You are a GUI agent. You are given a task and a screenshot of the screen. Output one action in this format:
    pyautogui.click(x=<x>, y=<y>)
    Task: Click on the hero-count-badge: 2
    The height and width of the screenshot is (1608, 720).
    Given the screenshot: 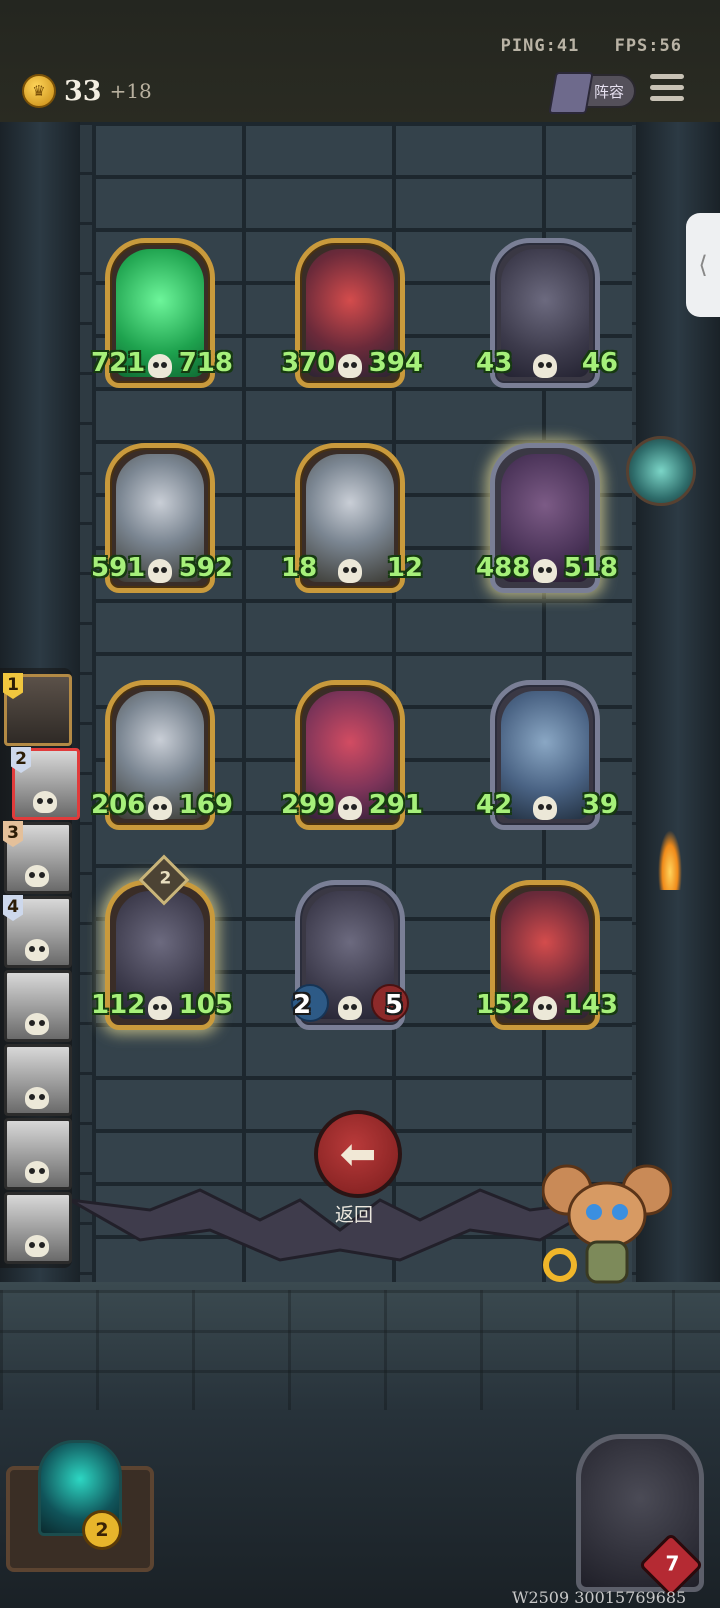 What is the action you would take?
    pyautogui.click(x=102, y=1530)
    